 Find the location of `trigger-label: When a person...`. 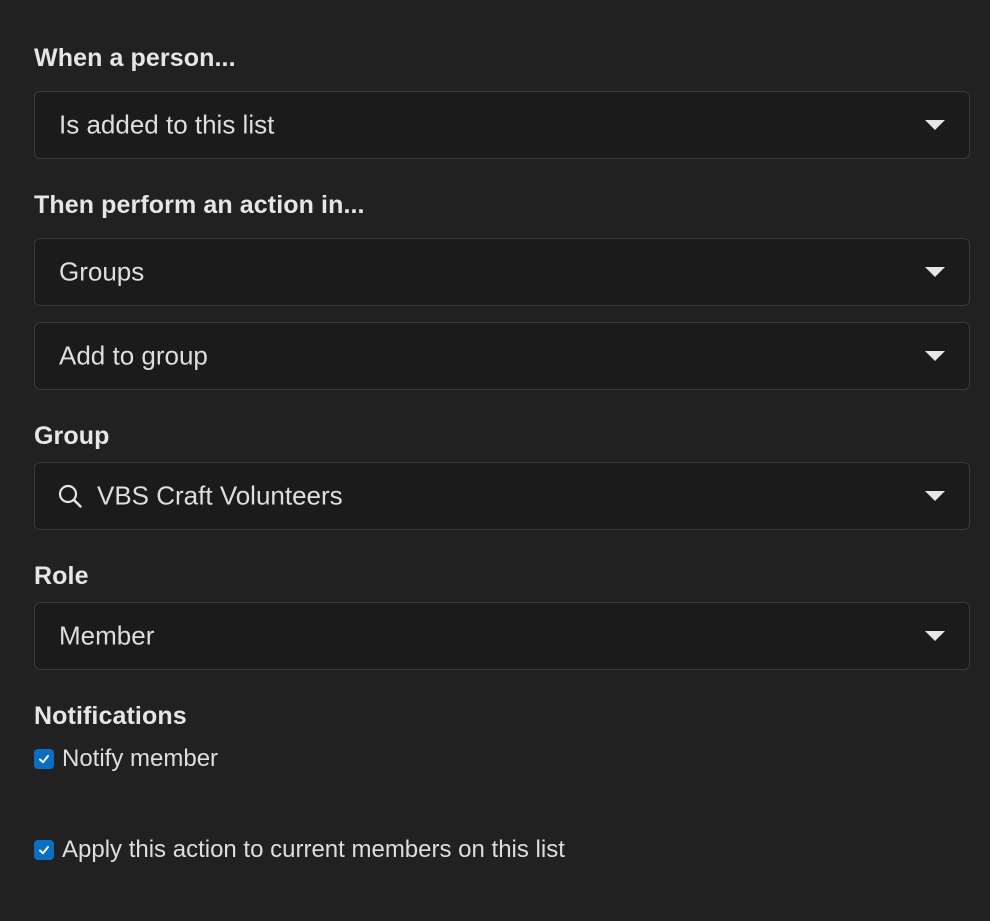

trigger-label: When a person... is located at coordinates (135, 58).